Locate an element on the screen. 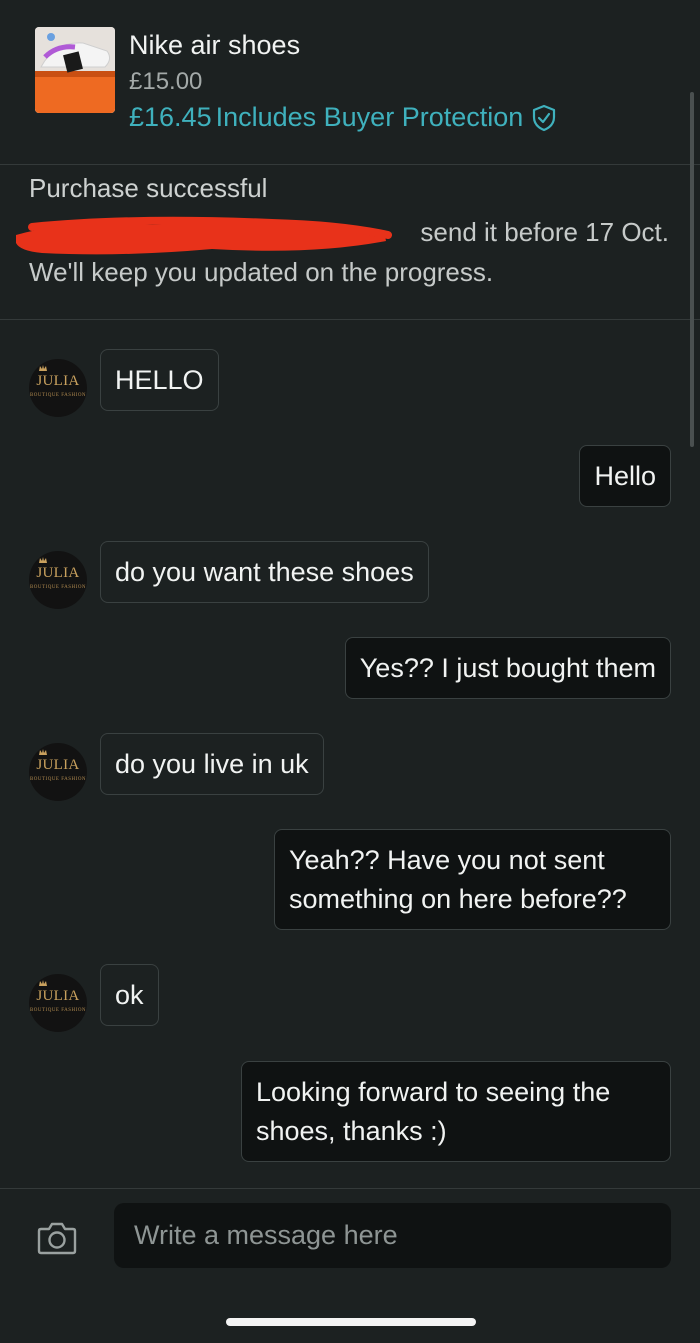 This screenshot has width=700, height=1343. purchase-title: Purchase successful is located at coordinates (148, 188).